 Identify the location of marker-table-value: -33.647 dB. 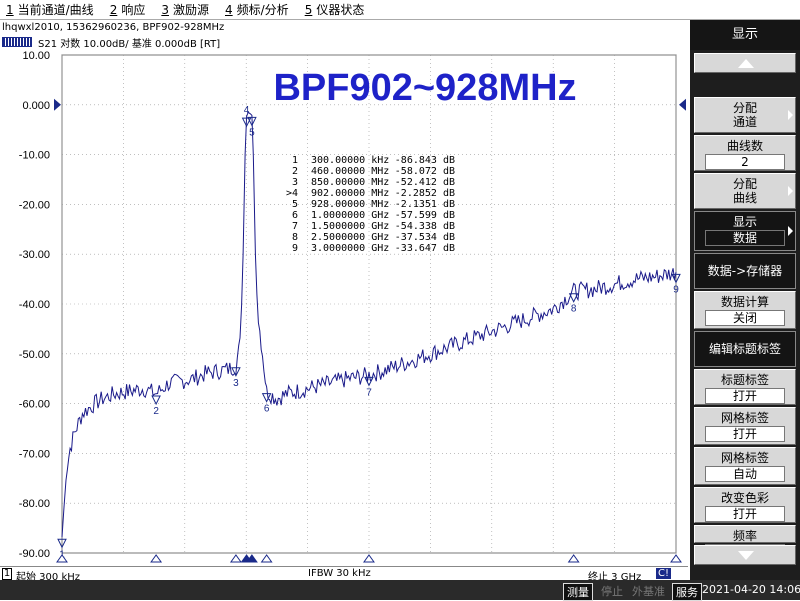
(425, 248).